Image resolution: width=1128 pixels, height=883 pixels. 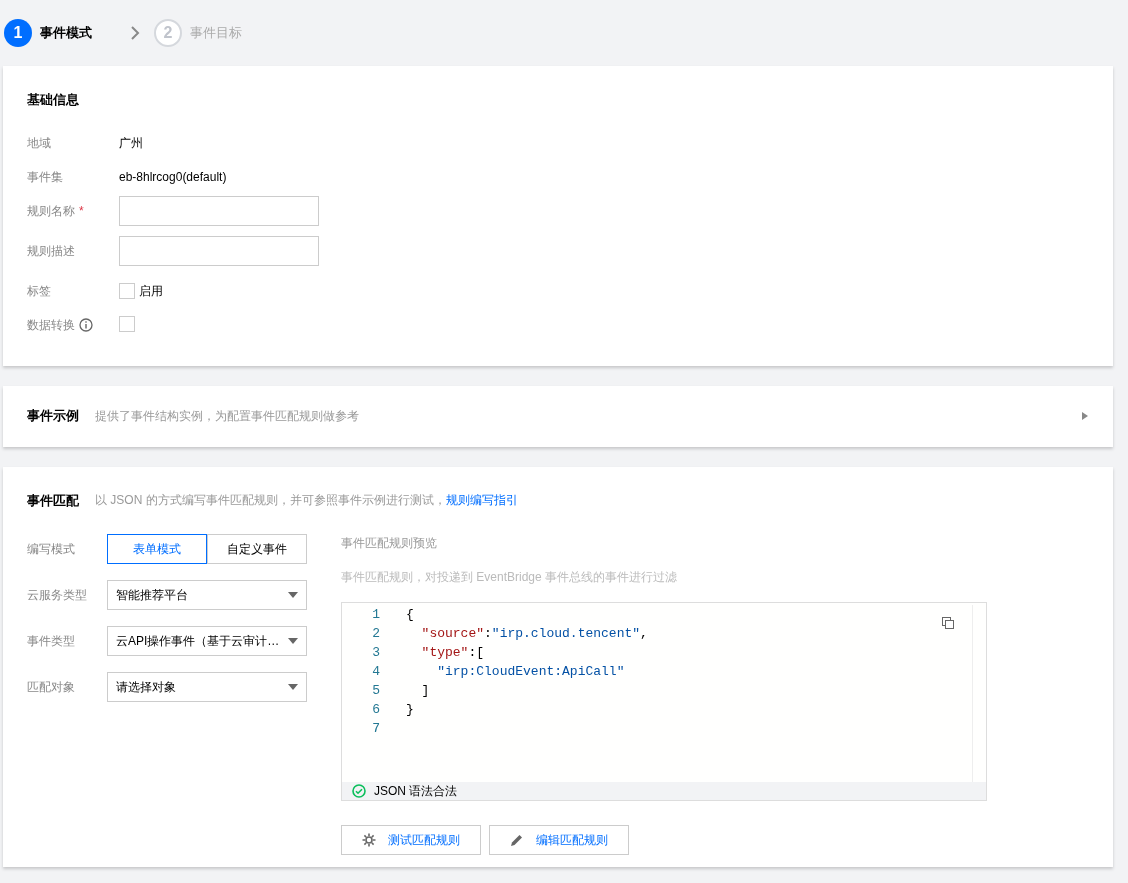 What do you see at coordinates (534, 634) in the screenshot?
I see `code-line: "source":"irp.cloud.tencent",` at bounding box center [534, 634].